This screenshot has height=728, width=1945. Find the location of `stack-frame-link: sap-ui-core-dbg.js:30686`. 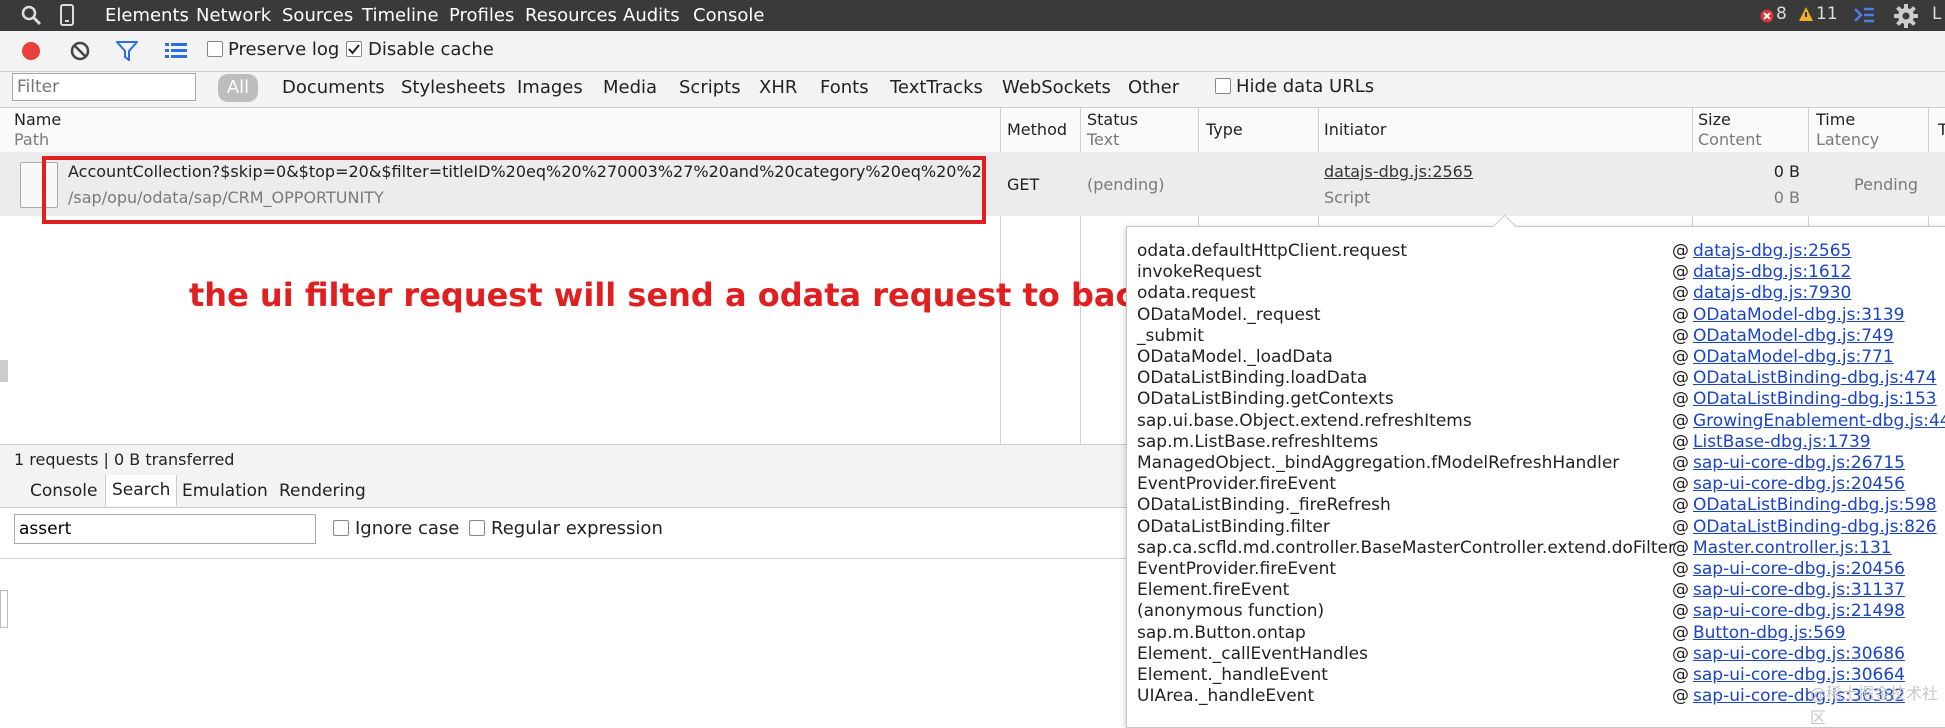

stack-frame-link: sap-ui-core-dbg.js:30686 is located at coordinates (1799, 654).